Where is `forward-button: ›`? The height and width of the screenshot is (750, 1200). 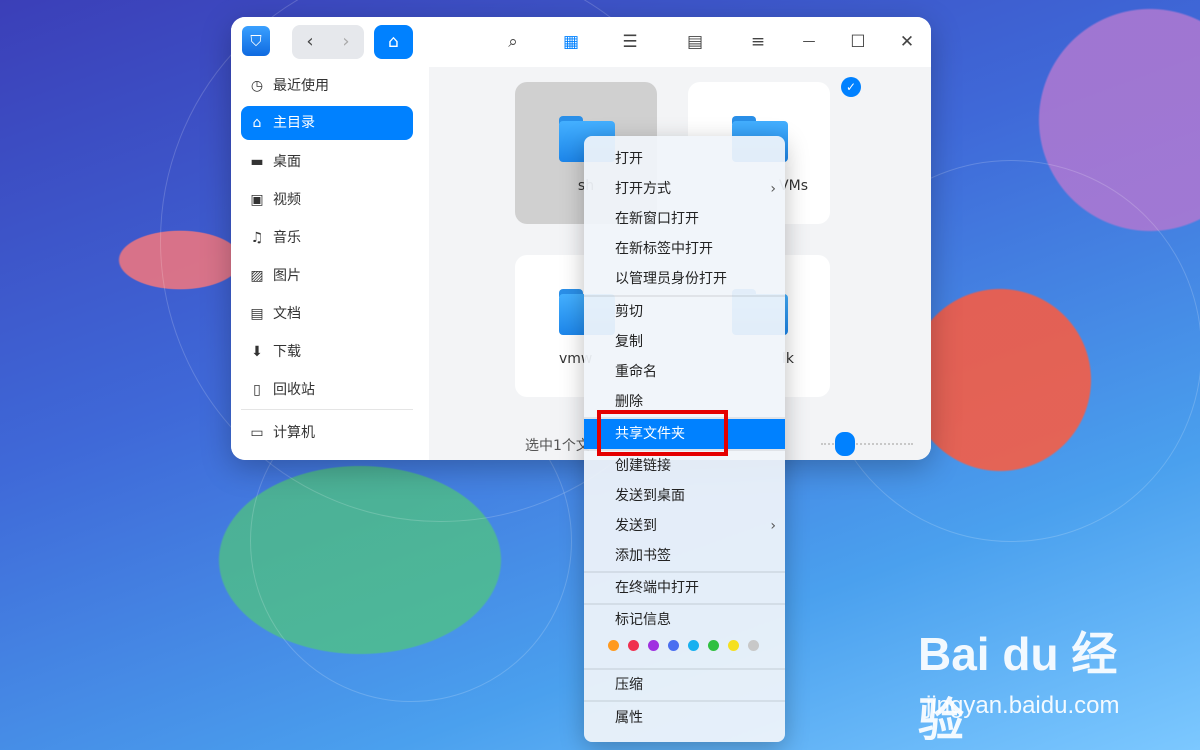
forward-button: › is located at coordinates (346, 42).